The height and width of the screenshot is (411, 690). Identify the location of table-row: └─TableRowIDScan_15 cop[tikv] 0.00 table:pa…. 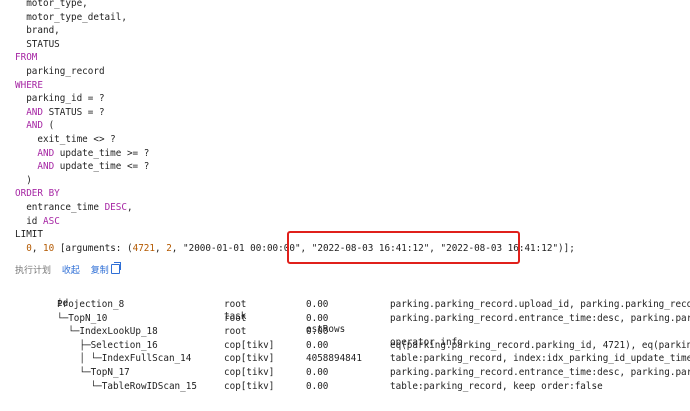
(345, 386).